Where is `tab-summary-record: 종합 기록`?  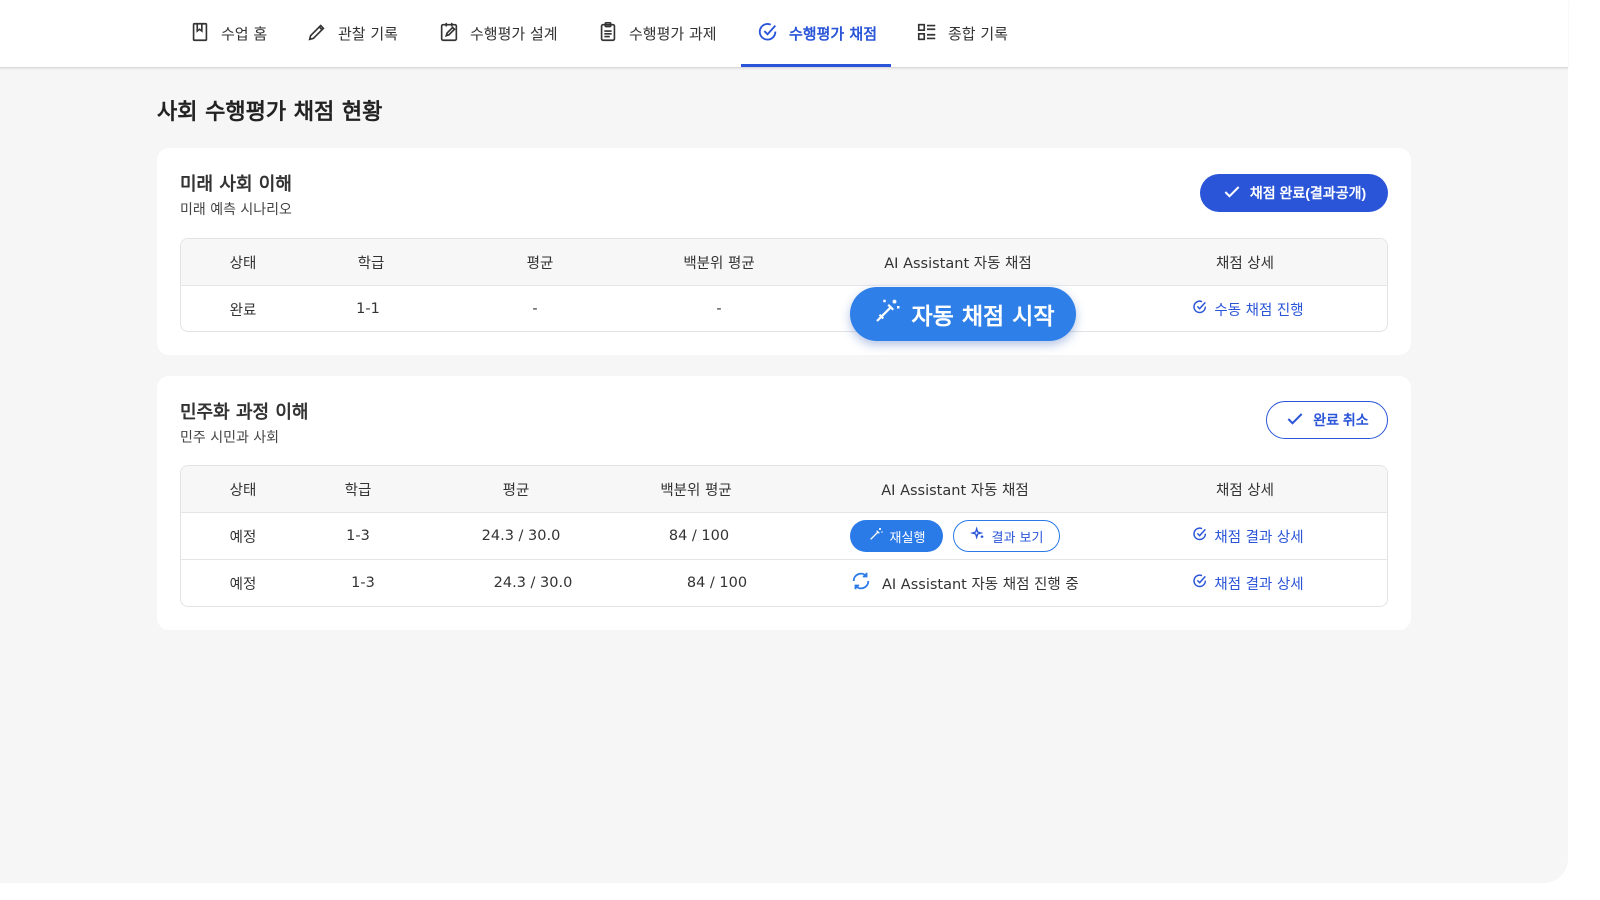 tab-summary-record: 종합 기록 is located at coordinates (962, 33).